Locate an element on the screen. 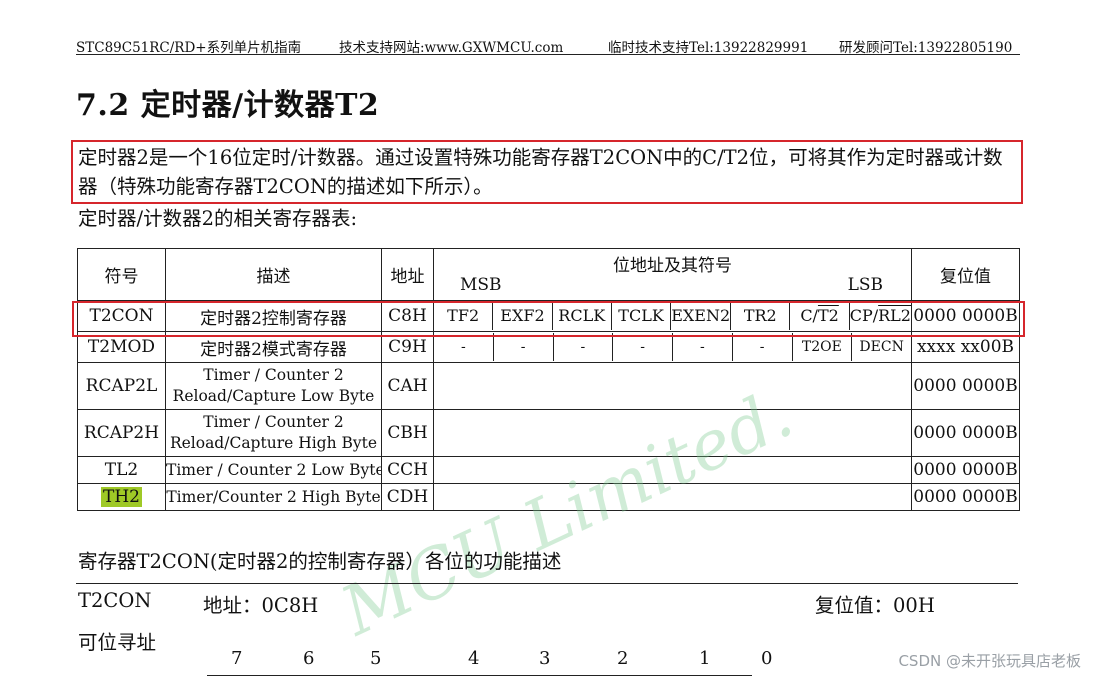  bit-table-top-border is located at coordinates (479, 675).